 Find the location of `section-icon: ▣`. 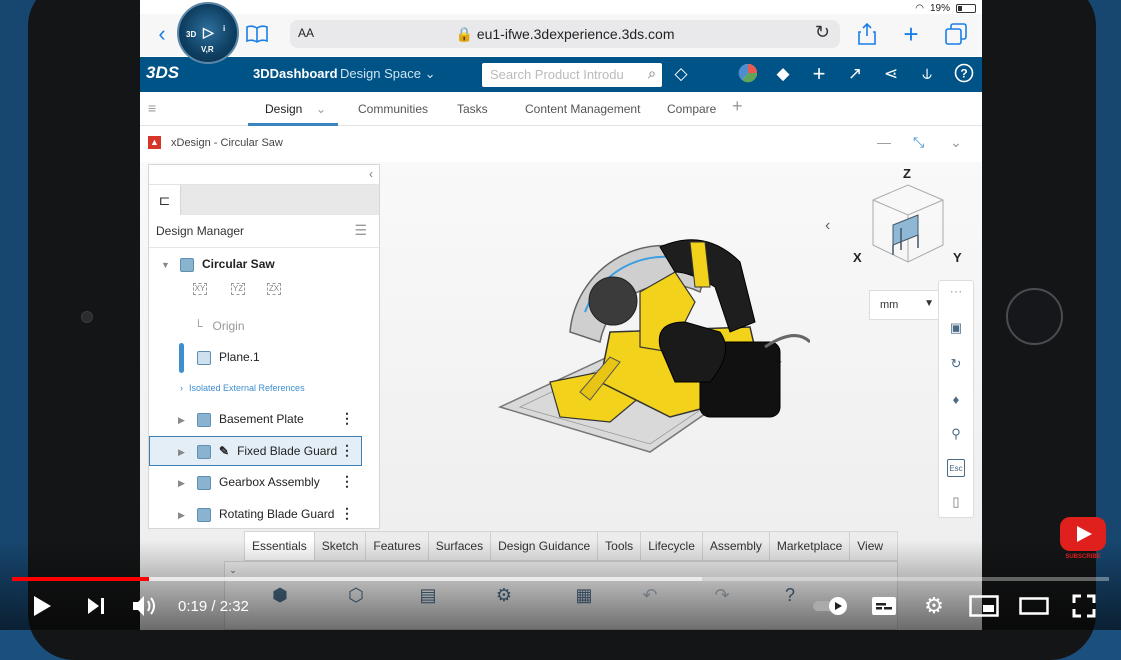

section-icon: ▣ is located at coordinates (956, 328).